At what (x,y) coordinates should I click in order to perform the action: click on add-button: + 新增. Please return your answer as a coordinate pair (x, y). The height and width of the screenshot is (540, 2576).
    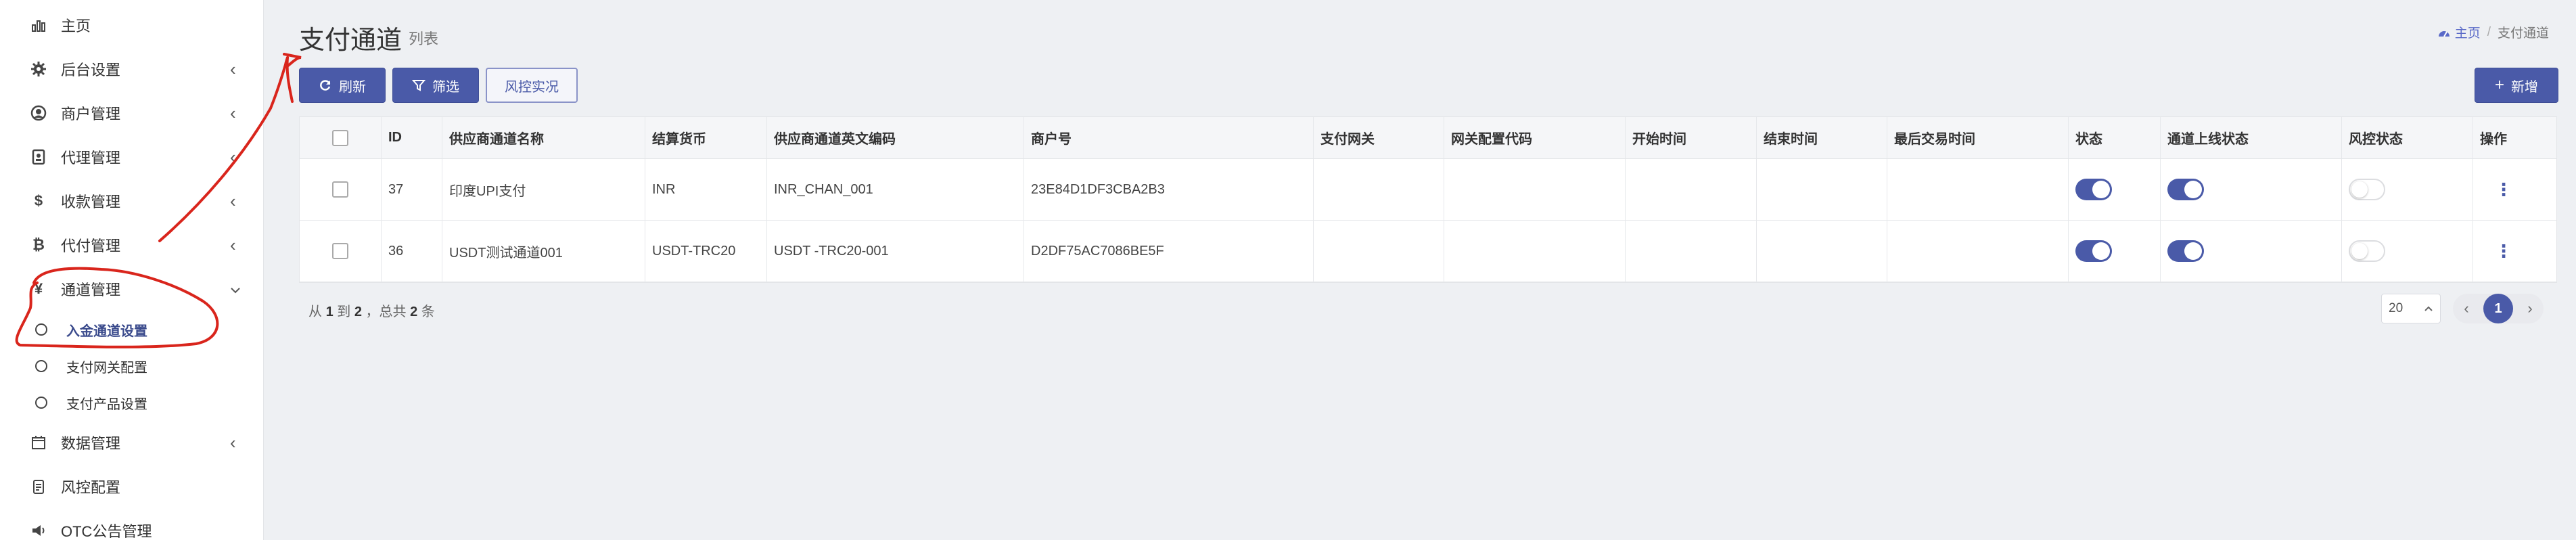
    Looking at the image, I should click on (2516, 85).